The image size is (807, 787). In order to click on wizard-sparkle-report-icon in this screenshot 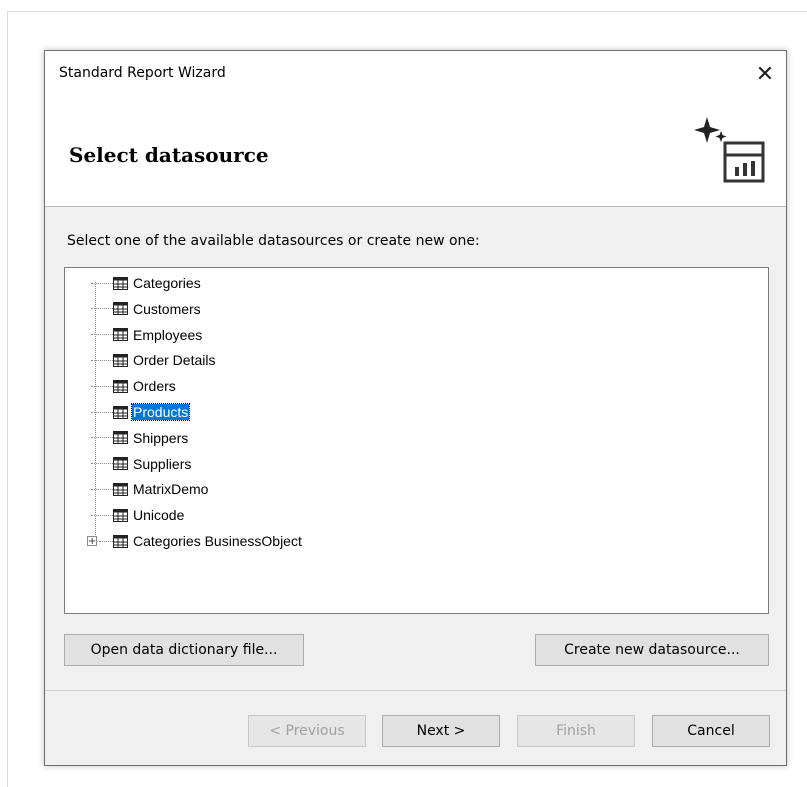, I will do `click(729, 150)`.